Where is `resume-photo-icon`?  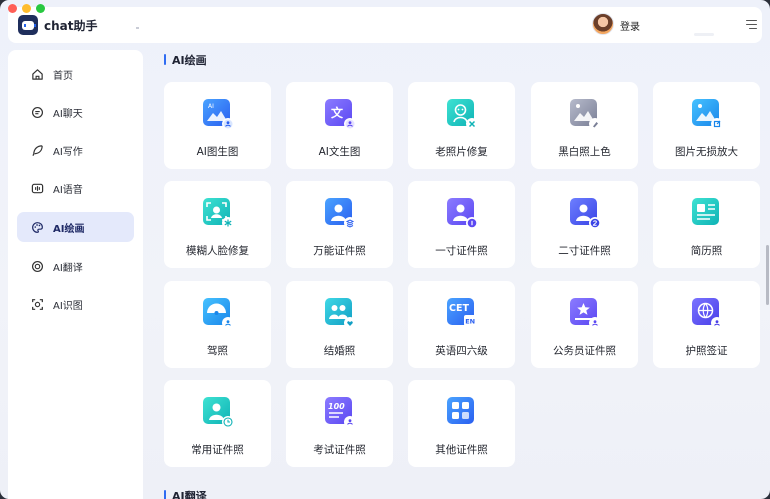
resume-photo-icon is located at coordinates (707, 213).